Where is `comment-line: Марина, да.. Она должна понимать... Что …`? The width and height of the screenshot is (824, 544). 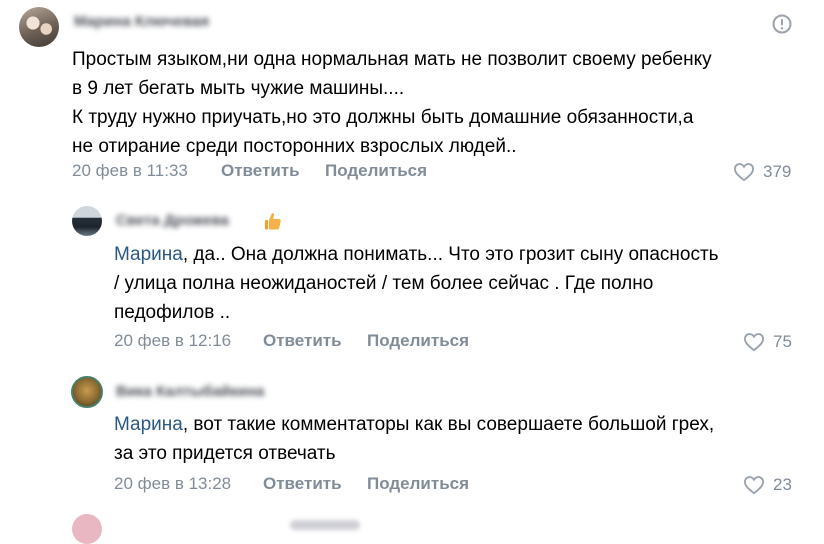 comment-line: Марина, да.. Она должна понимать... Что … is located at coordinates (416, 254).